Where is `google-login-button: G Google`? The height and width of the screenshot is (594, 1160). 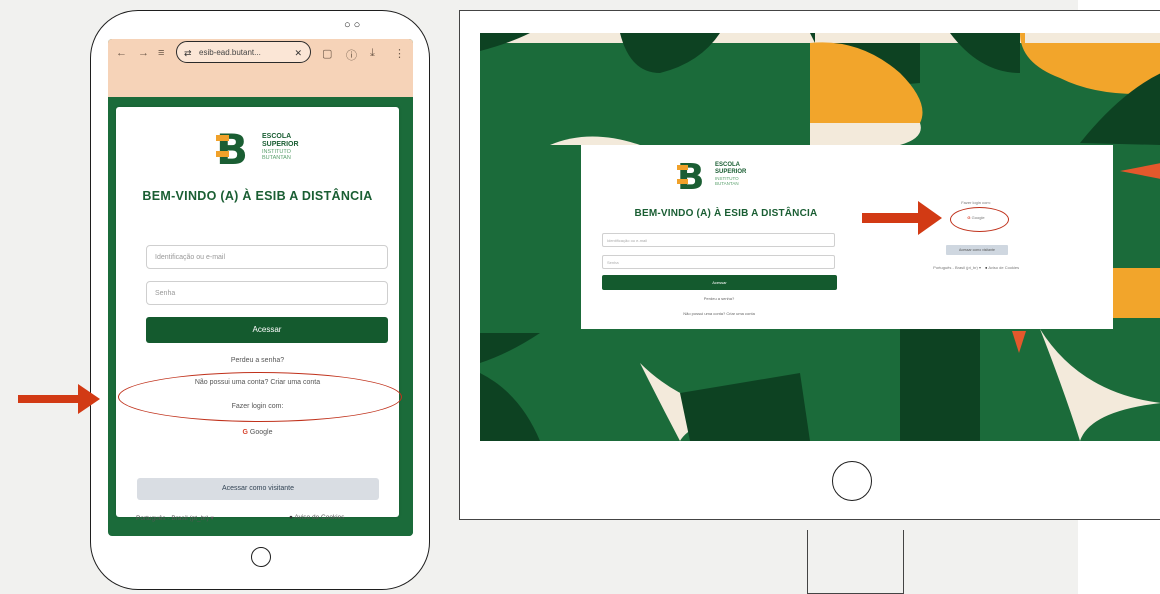 google-login-button: G Google is located at coordinates (257, 432).